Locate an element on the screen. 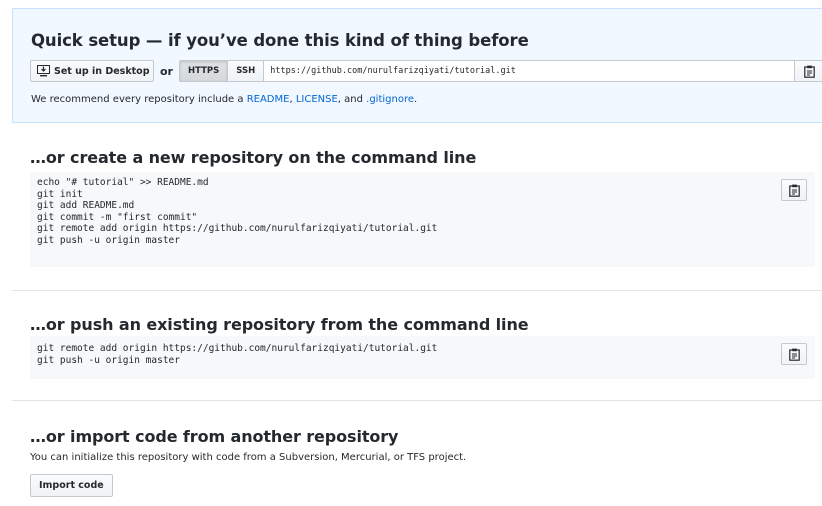  gitignore-link: .gitignore is located at coordinates (390, 99).